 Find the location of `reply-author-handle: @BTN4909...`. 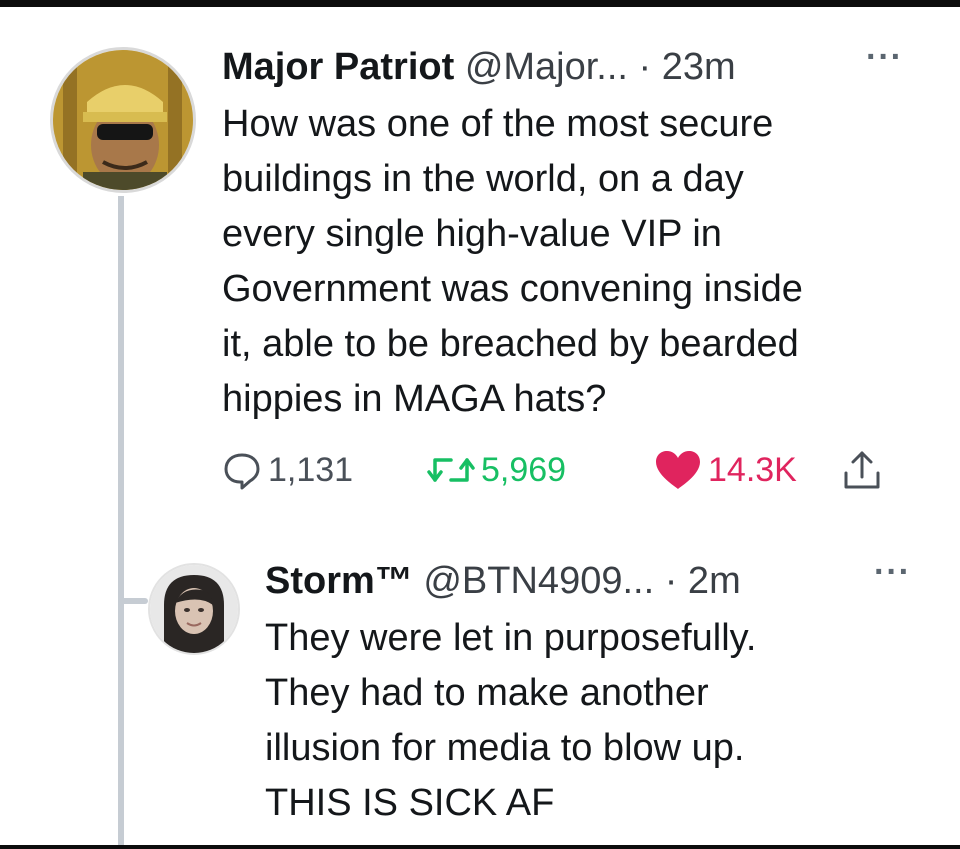

reply-author-handle: @BTN4909... is located at coordinates (538, 581).